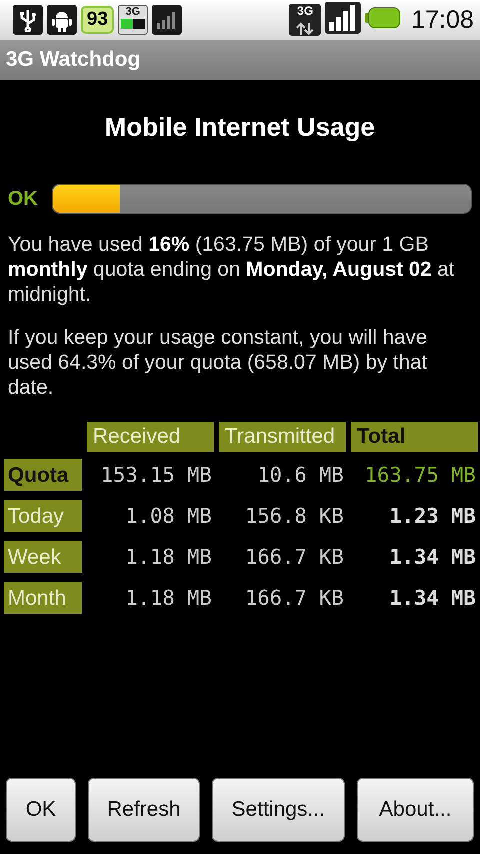 The height and width of the screenshot is (854, 480). I want to click on row-header: Week, so click(43, 557).